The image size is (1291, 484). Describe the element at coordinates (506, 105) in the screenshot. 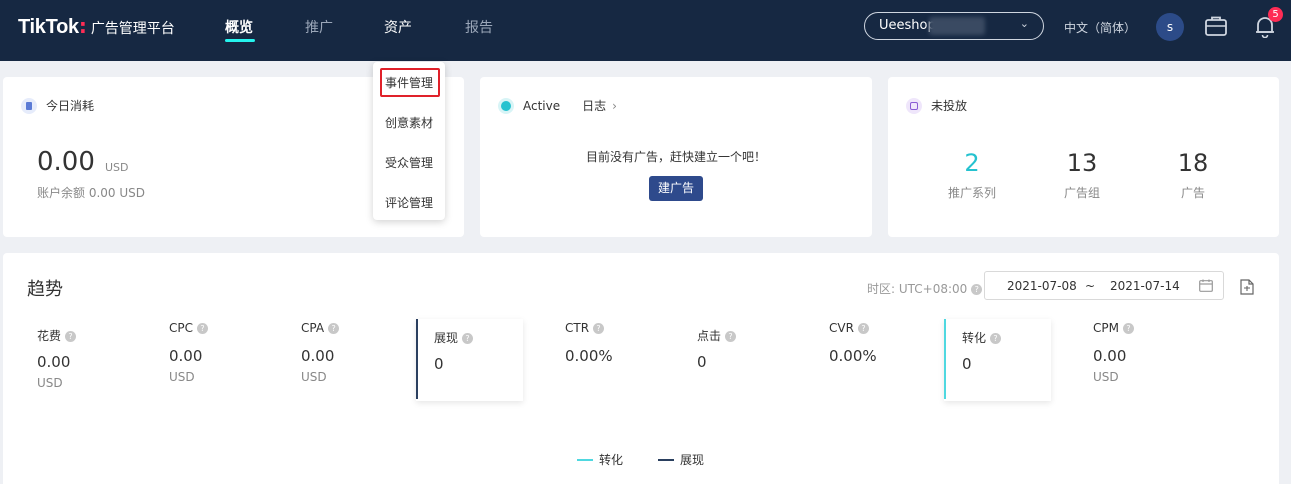

I see `status-check-icon` at that location.